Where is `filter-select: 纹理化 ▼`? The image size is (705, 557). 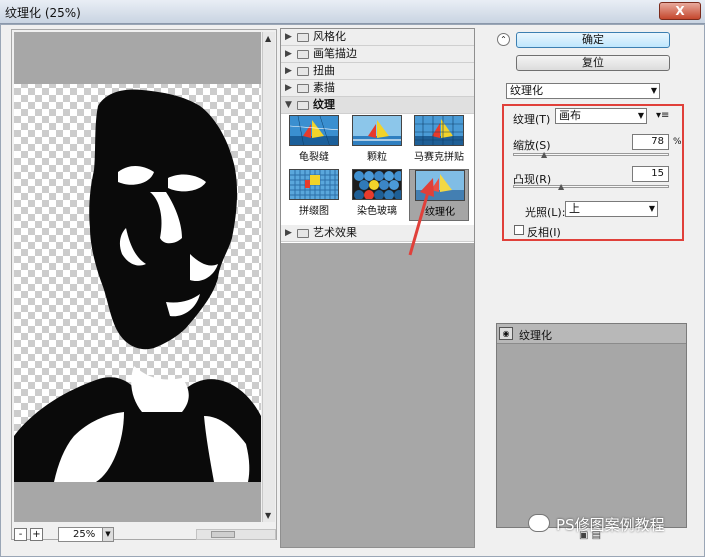
filter-select: 纹理化 ▼ is located at coordinates (583, 91).